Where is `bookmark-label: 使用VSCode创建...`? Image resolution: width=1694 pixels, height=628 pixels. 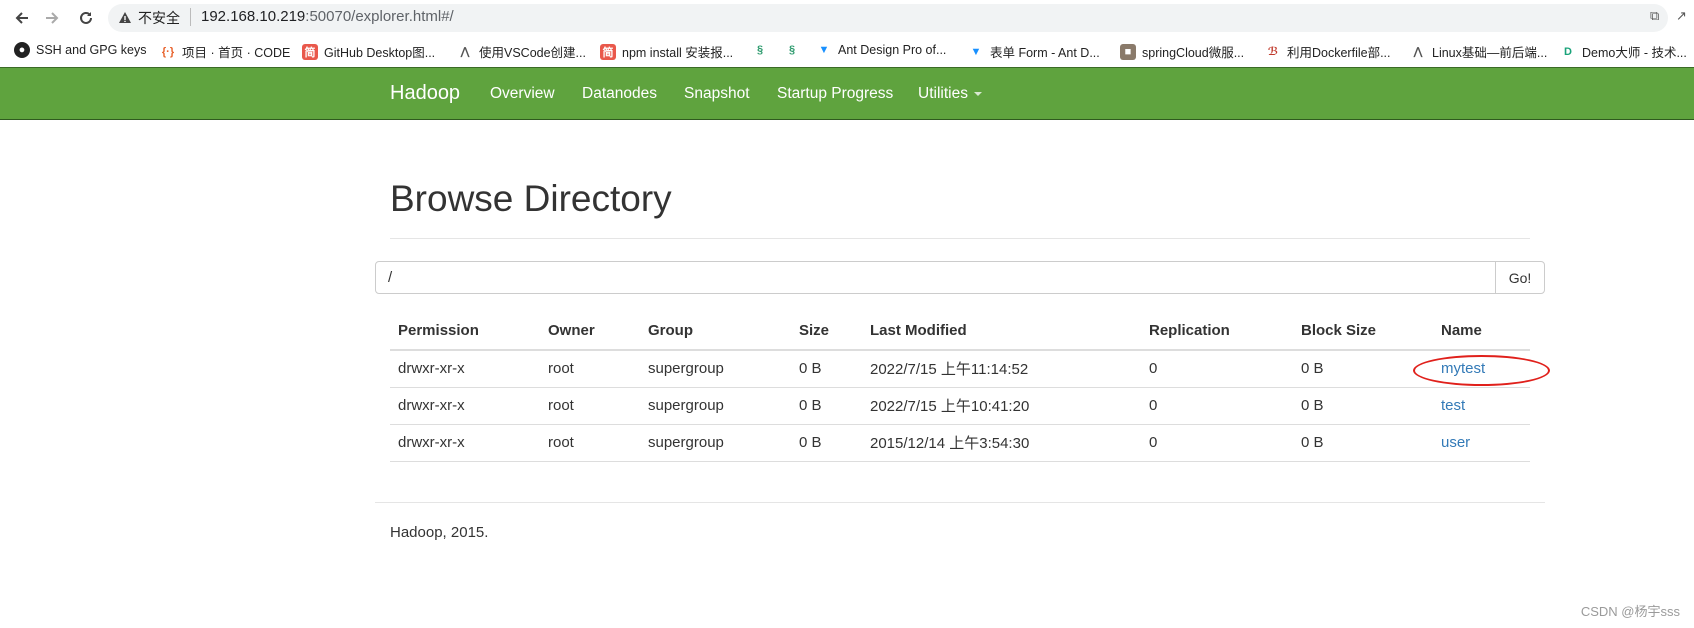 bookmark-label: 使用VSCode创建... is located at coordinates (532, 53).